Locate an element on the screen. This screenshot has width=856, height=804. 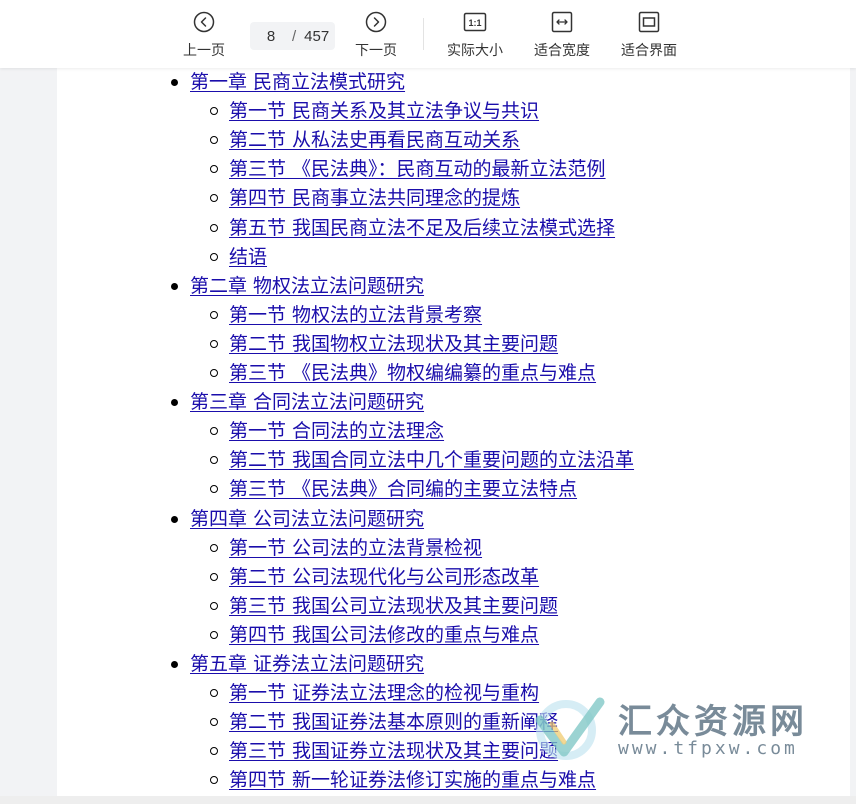
toc-section-link: 第二节 从私法史再看民商互动关系 is located at coordinates (374, 140).